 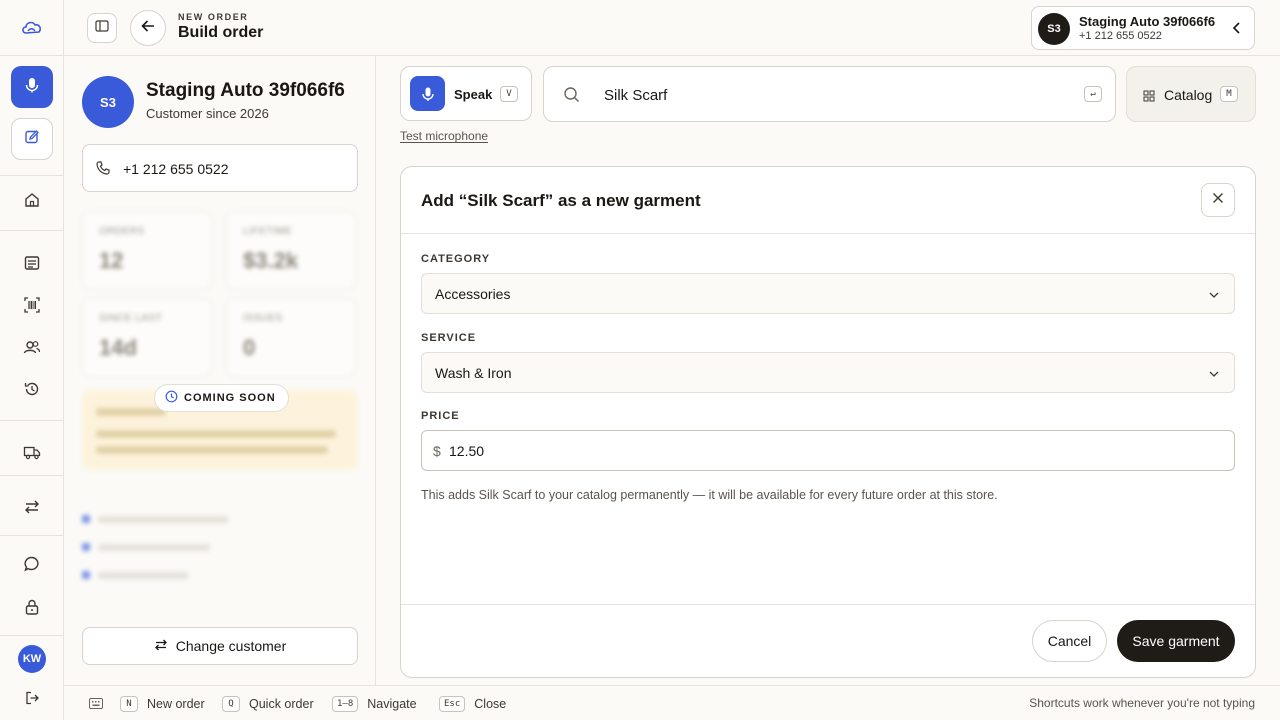 What do you see at coordinates (473, 373) in the screenshot?
I see `service-value: Wash & Iron` at bounding box center [473, 373].